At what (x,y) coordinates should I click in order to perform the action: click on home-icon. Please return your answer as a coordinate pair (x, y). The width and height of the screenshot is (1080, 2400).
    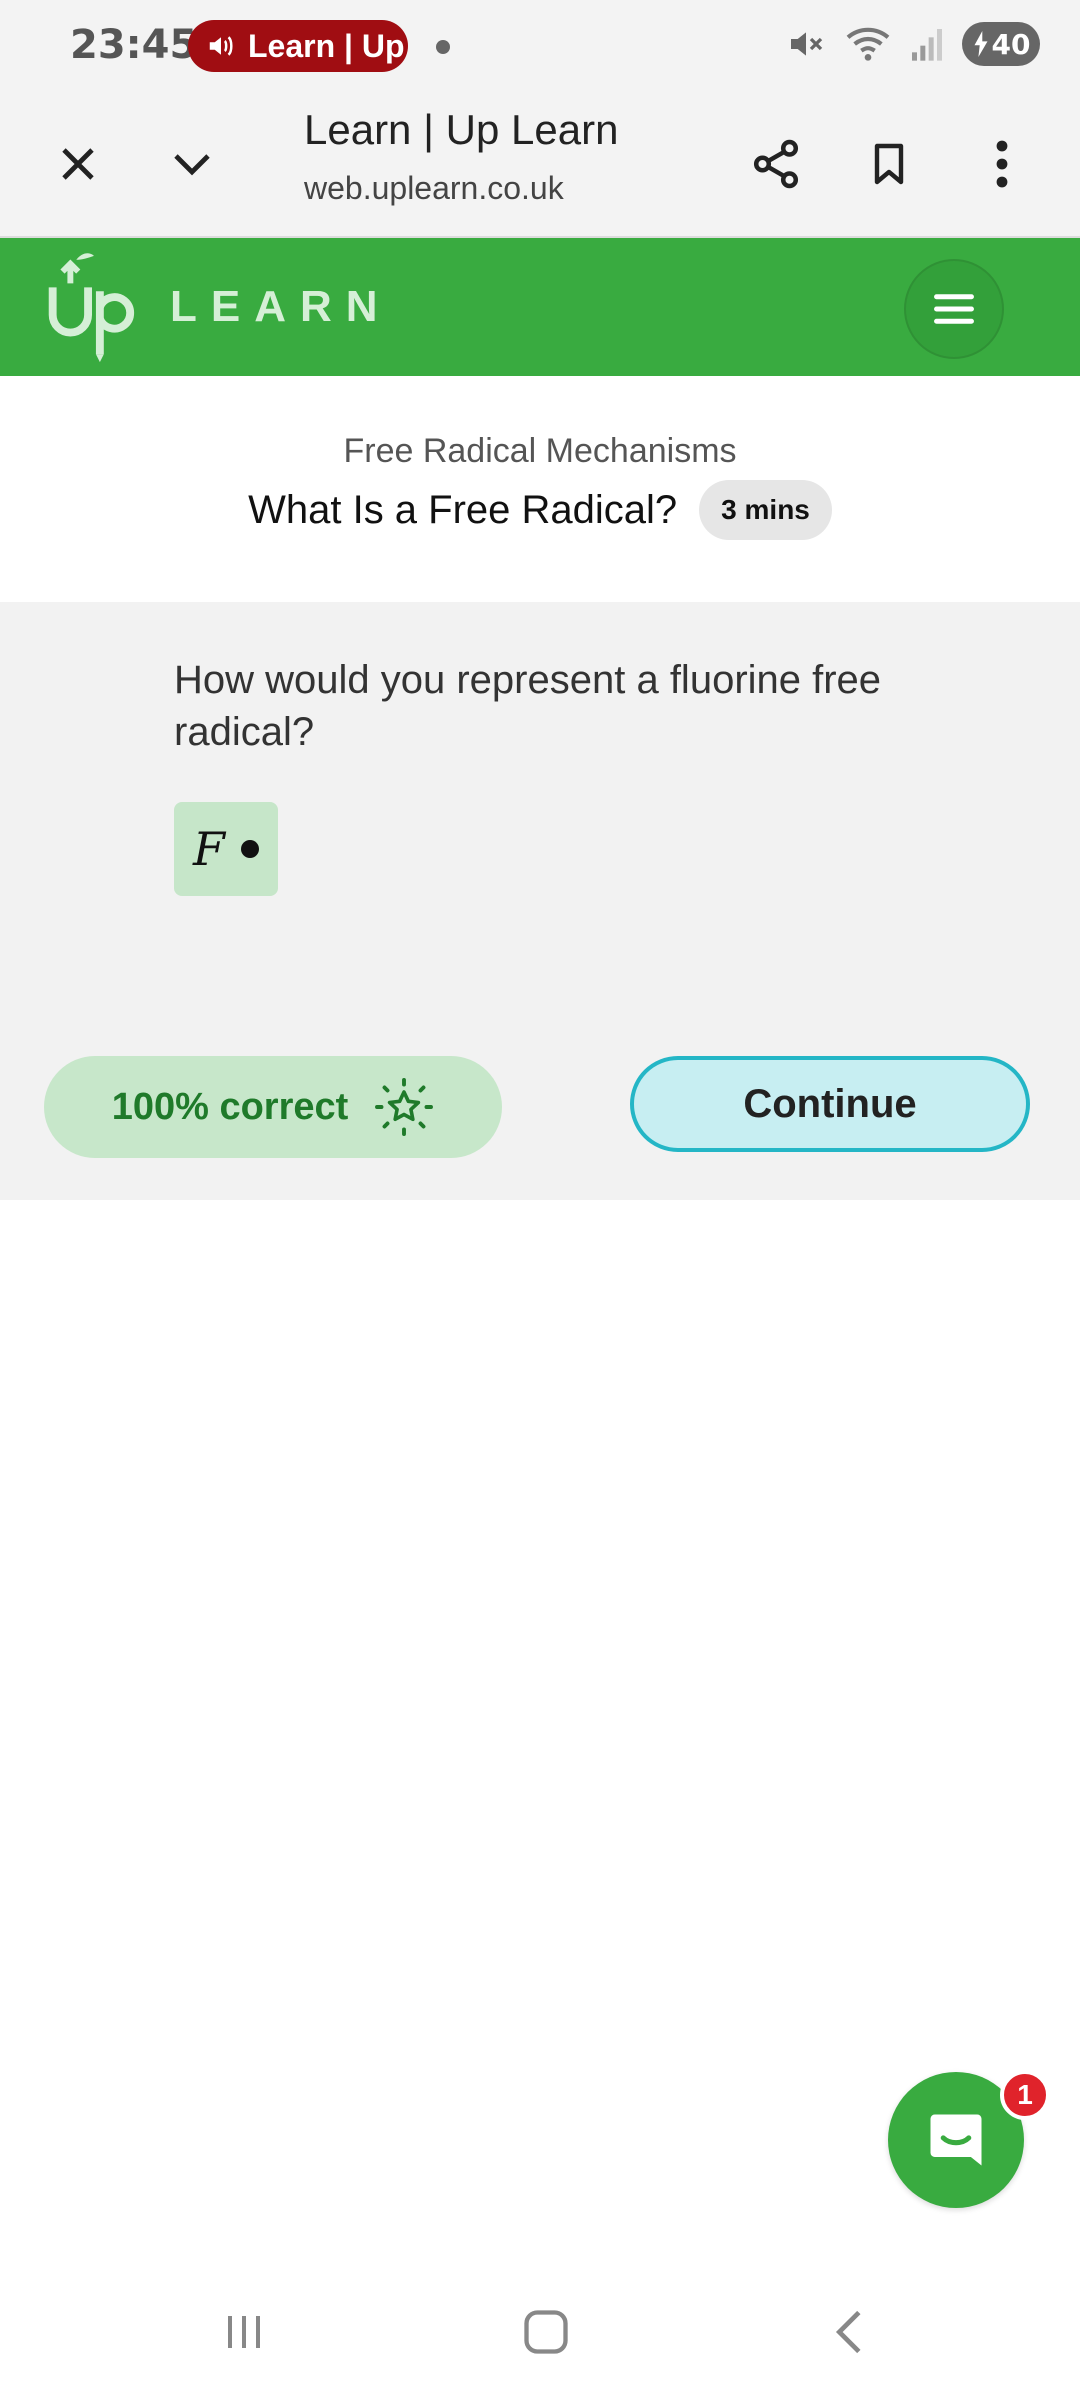
    Looking at the image, I should click on (546, 2332).